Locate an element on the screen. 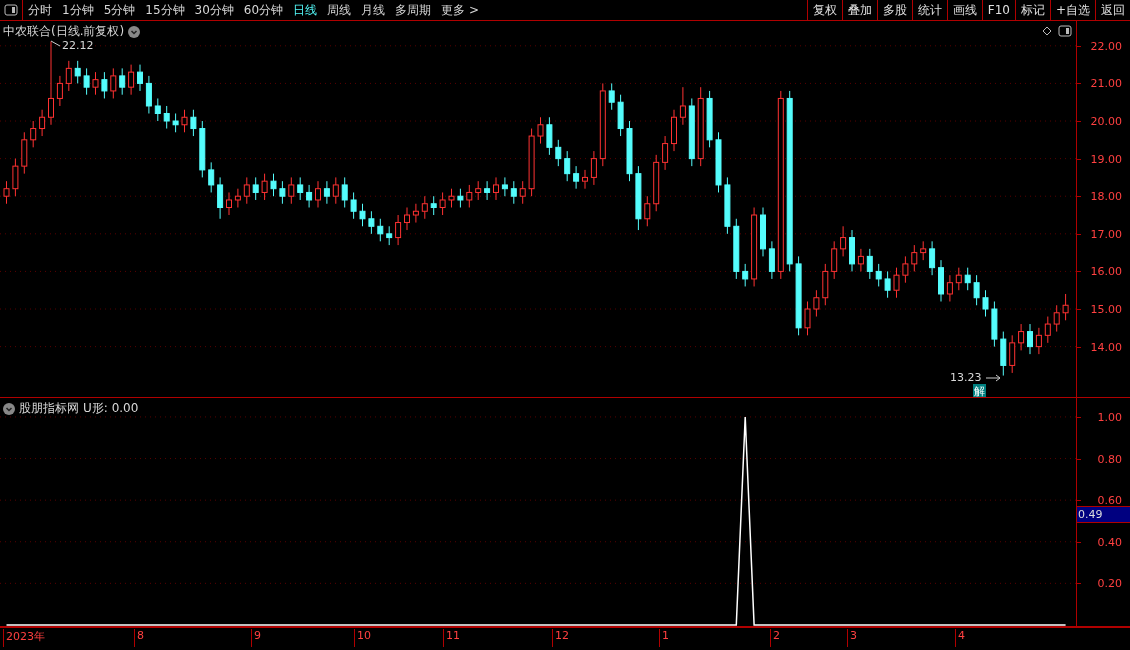 The width and height of the screenshot is (1130, 650). axis-label: 0.80 is located at coordinates (1109, 459).